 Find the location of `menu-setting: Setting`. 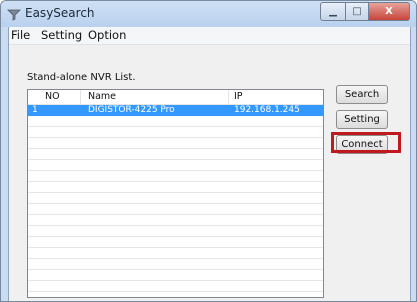

menu-setting: Setting is located at coordinates (61, 35).